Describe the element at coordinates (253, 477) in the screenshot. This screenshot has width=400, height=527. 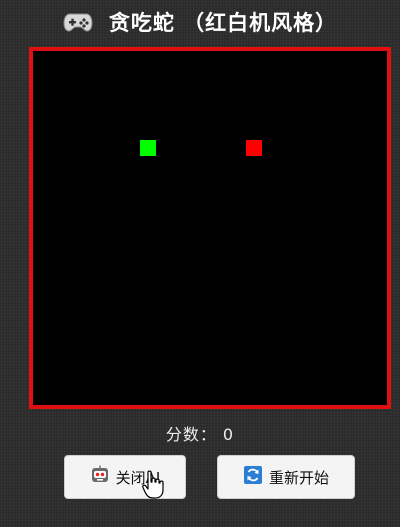
I see `refresh-icon` at that location.